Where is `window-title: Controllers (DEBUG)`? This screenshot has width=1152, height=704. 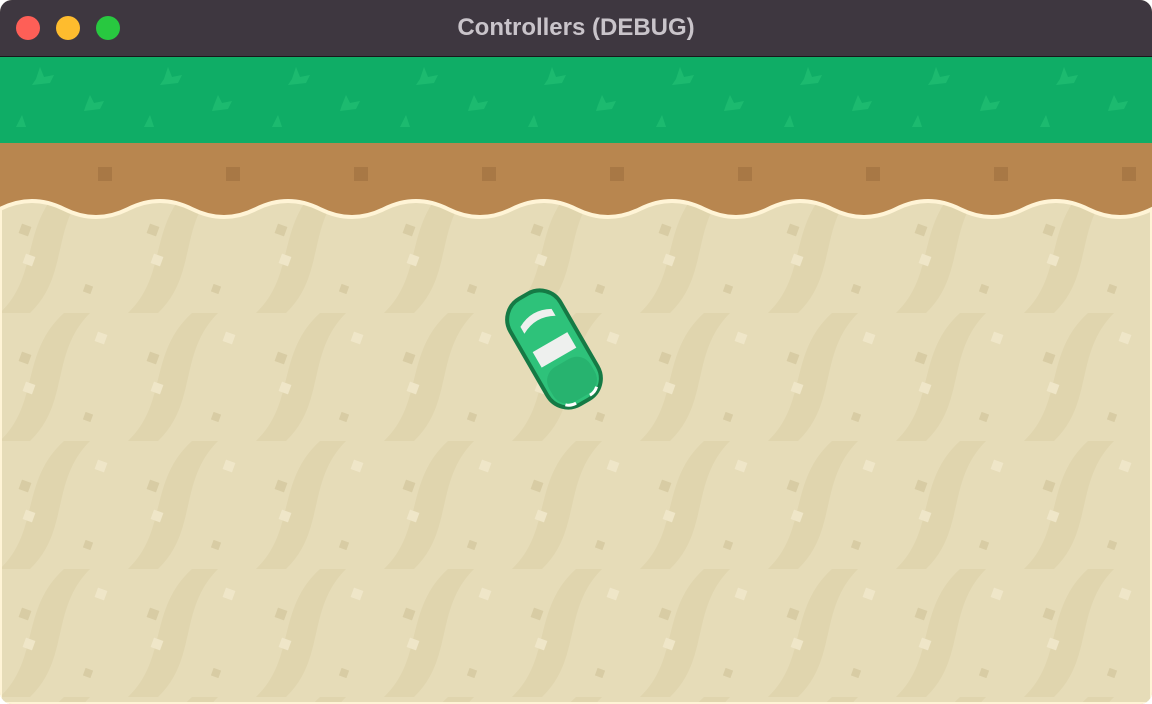 window-title: Controllers (DEBUG) is located at coordinates (576, 27).